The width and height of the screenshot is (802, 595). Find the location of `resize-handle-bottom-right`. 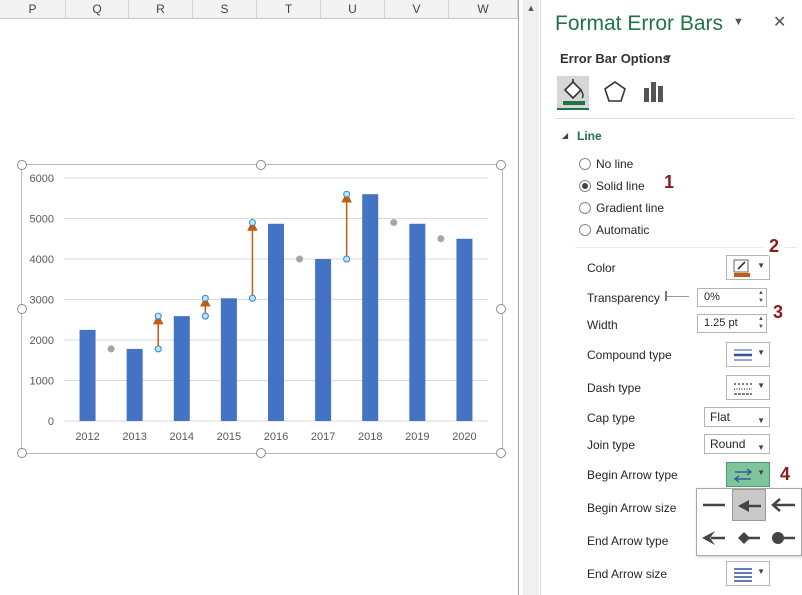

resize-handle-bottom-right is located at coordinates (501, 453).